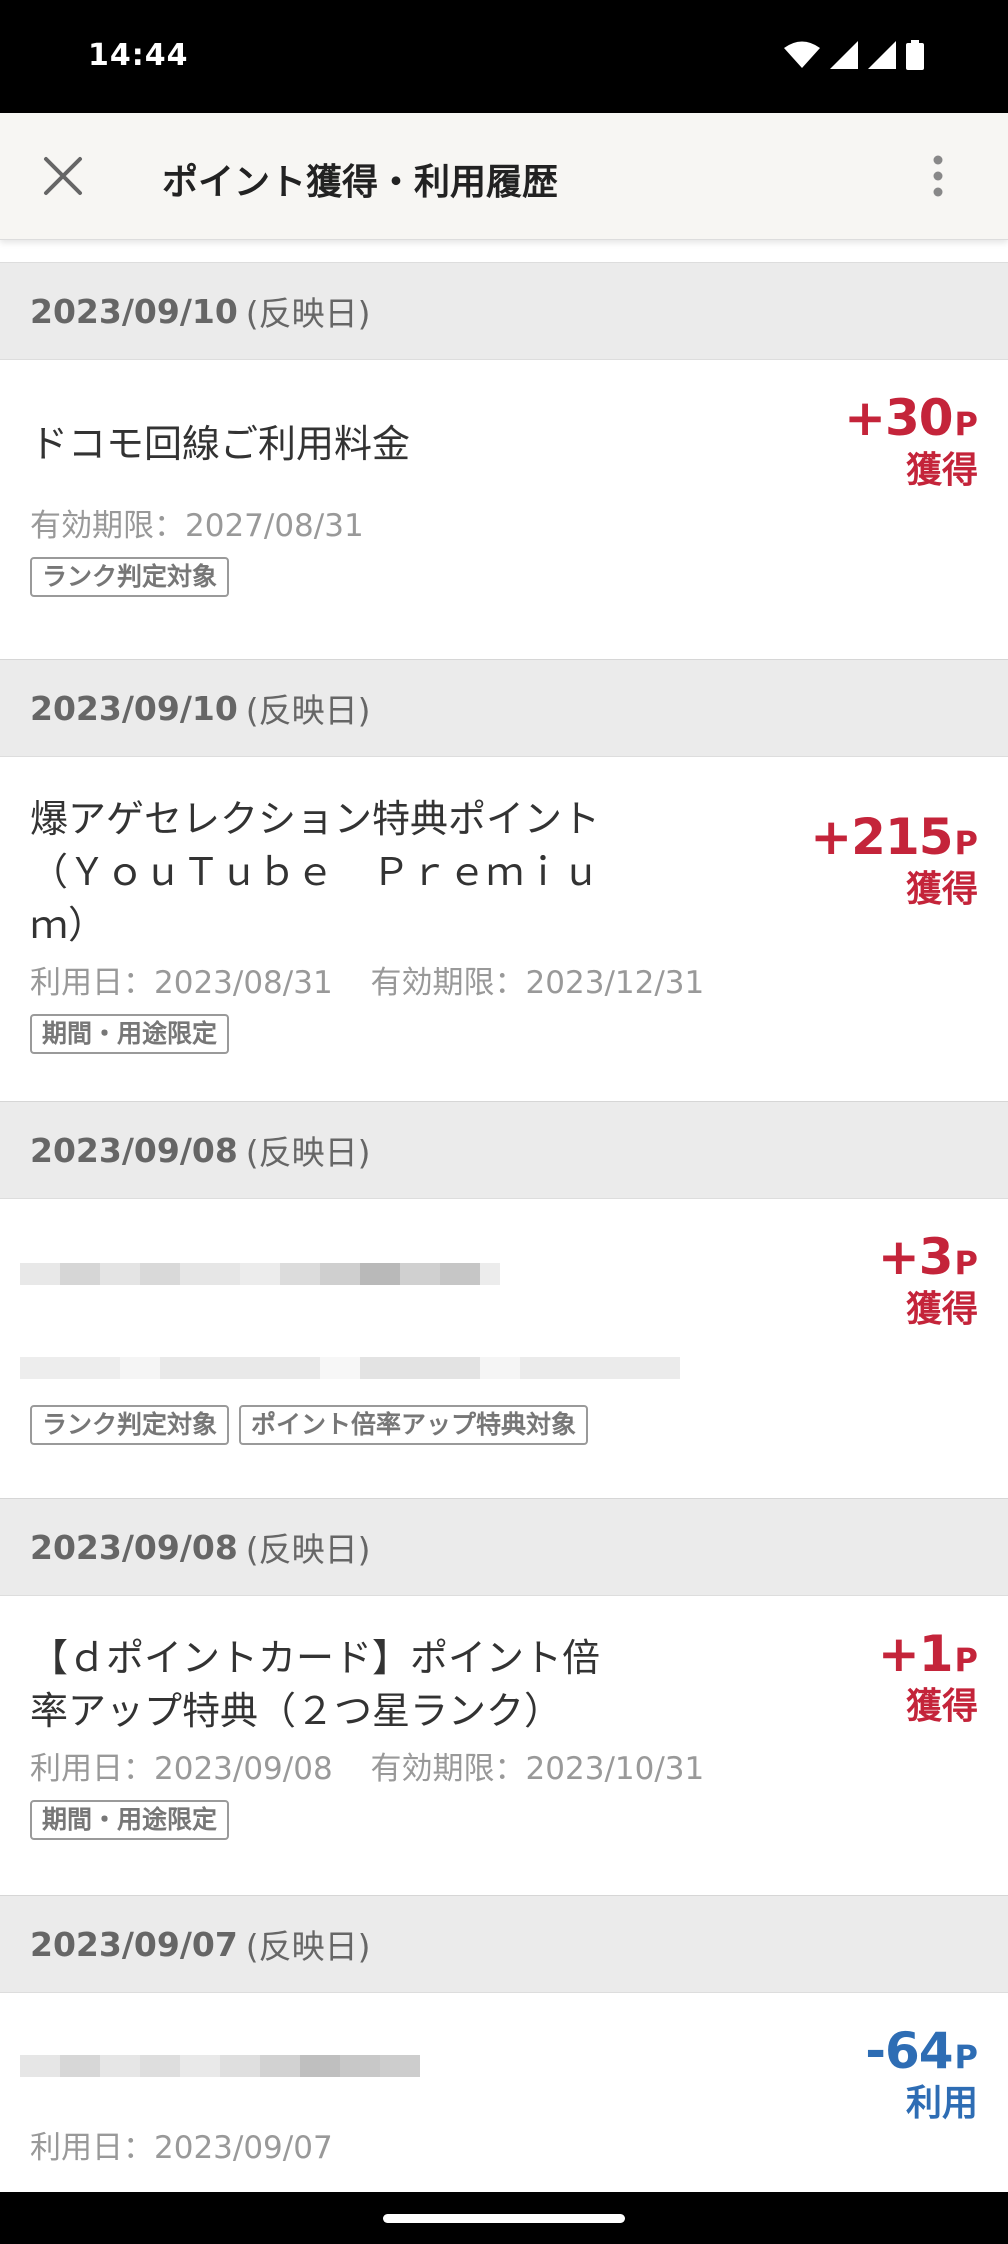 The image size is (1008, 2244). I want to click on points: +30P 獲得, so click(911, 441).